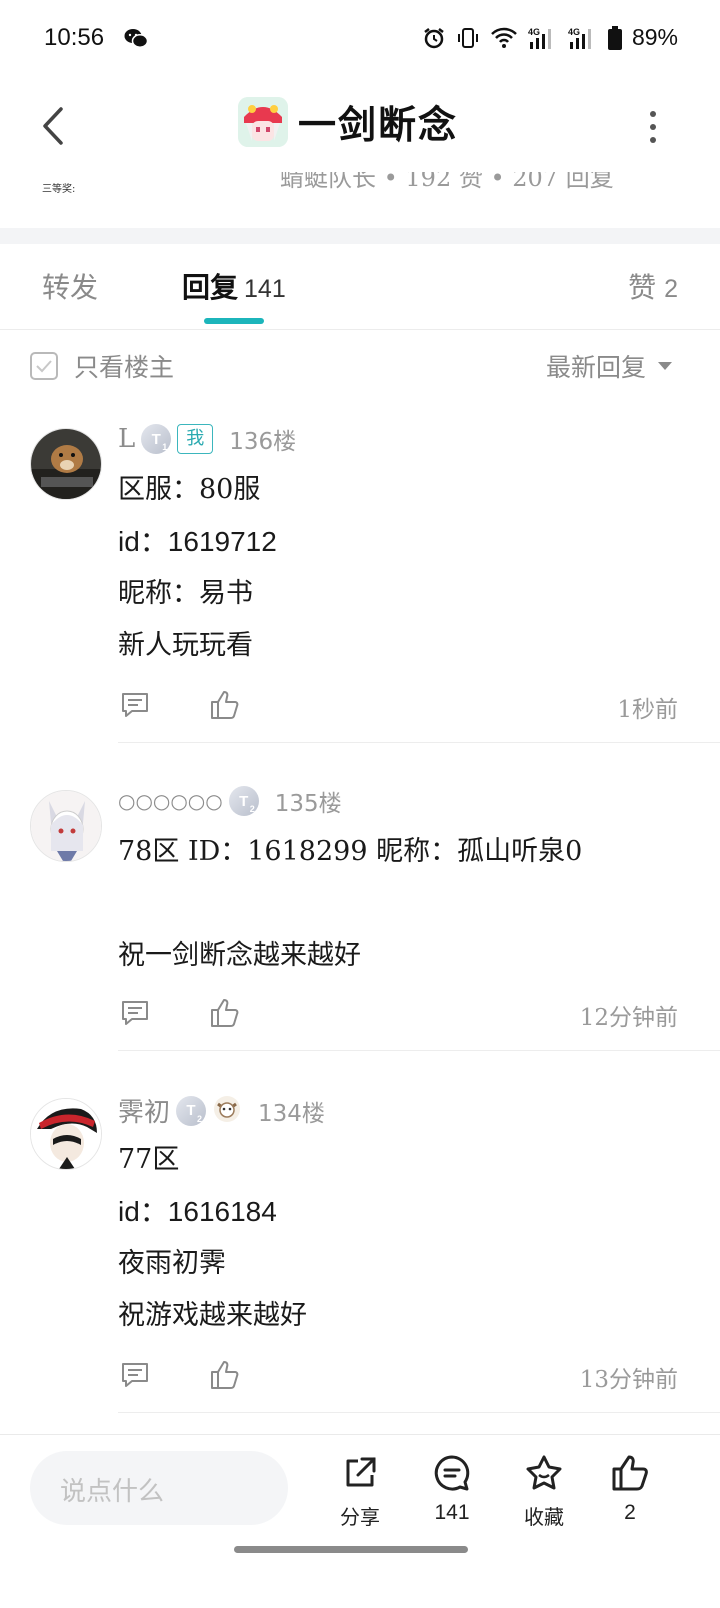 The height and width of the screenshot is (1608, 720). Describe the element at coordinates (351, 1549) in the screenshot. I see `home-indicator` at that location.